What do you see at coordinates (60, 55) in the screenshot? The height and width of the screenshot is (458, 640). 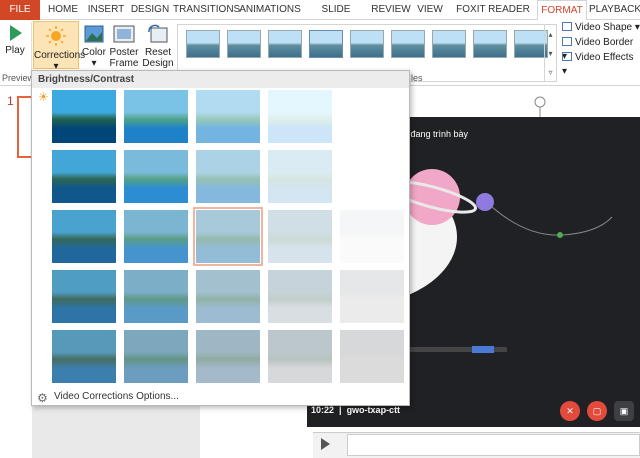 I see `corrections-label: Corrections` at bounding box center [60, 55].